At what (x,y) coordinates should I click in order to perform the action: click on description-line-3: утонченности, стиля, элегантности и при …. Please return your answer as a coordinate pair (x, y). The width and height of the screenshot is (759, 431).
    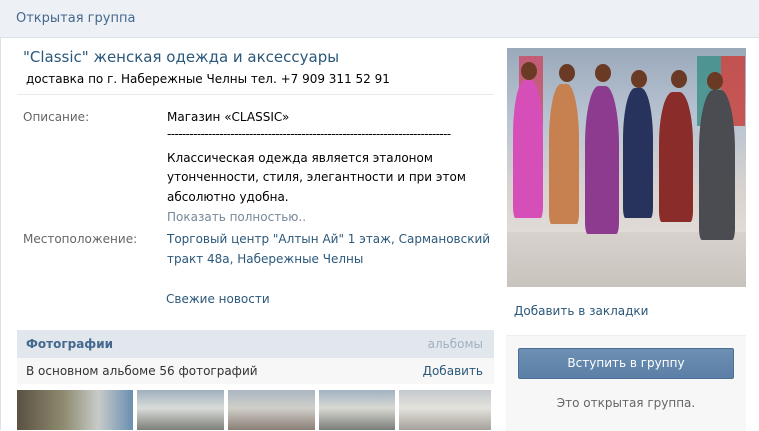
    Looking at the image, I should click on (316, 177).